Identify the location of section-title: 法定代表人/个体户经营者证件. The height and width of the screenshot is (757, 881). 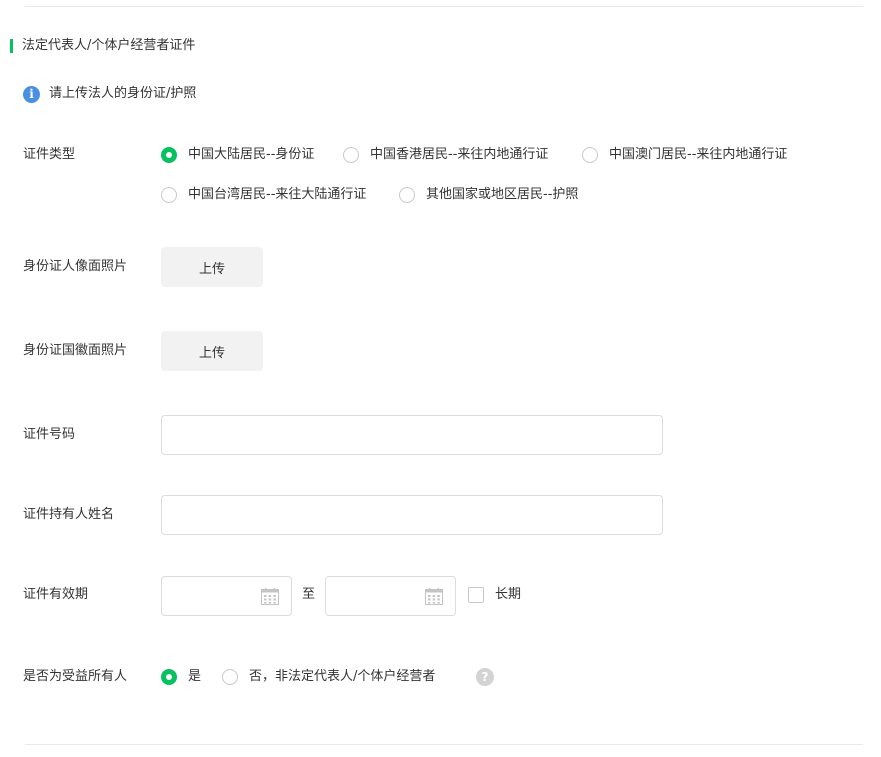
(109, 45).